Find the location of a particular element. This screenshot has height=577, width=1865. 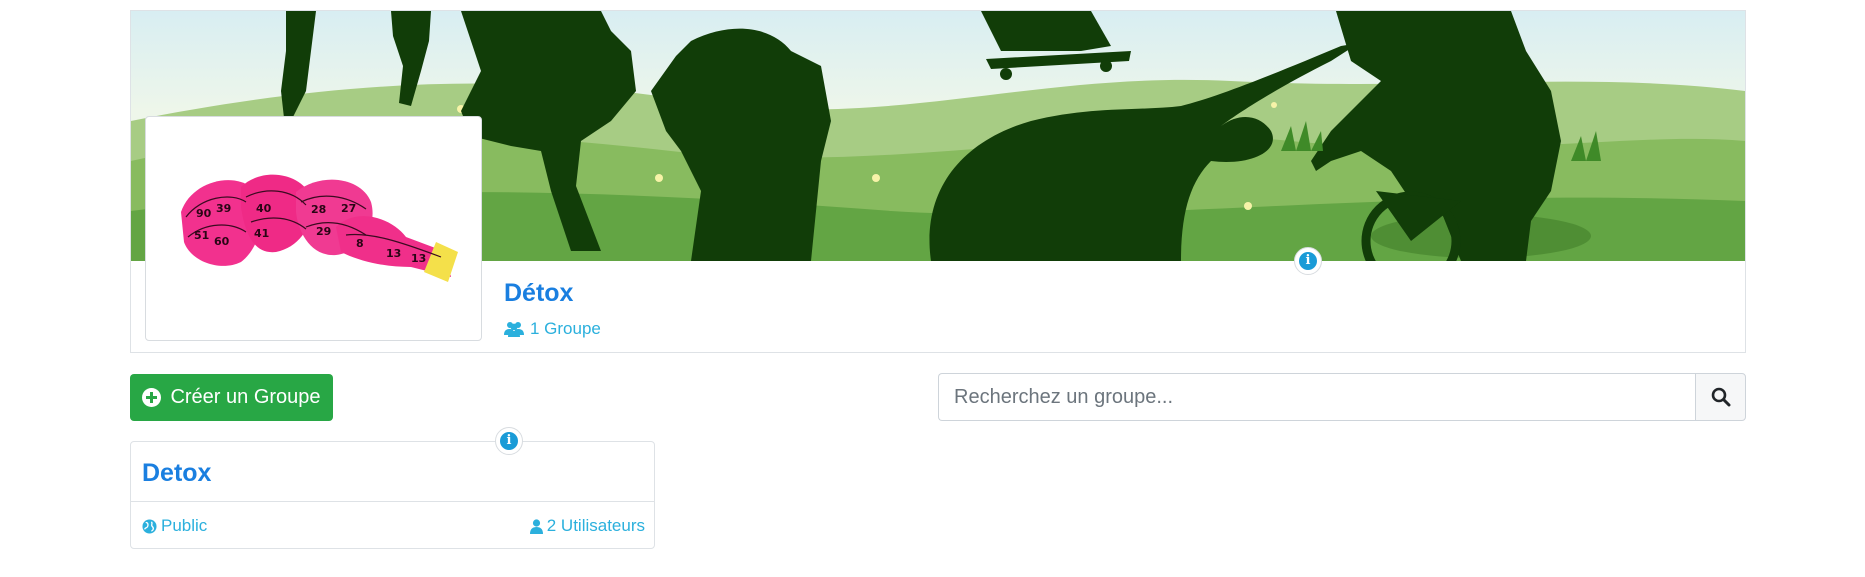

svg-text: 40 is located at coordinates (264, 208).